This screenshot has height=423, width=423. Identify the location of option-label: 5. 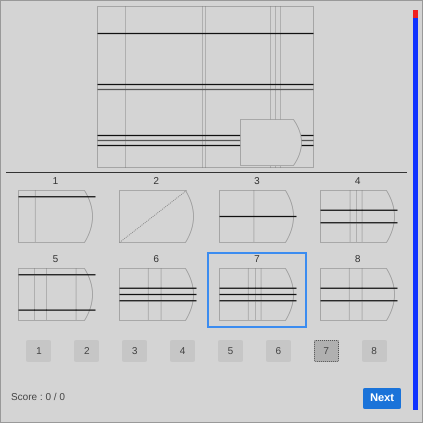
(55, 260).